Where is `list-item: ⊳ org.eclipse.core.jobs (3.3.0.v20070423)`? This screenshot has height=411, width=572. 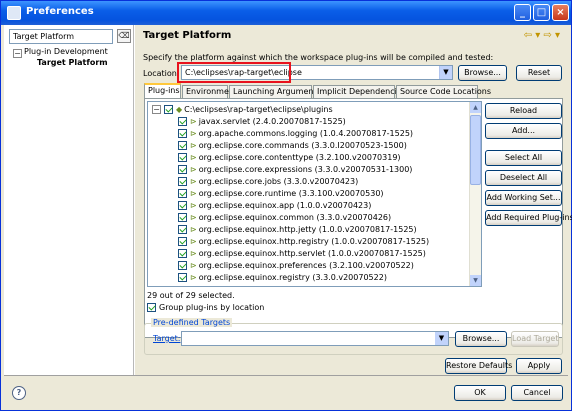 list-item: ⊳ org.eclipse.core.jobs (3.3.0.v20070423) is located at coordinates (268, 182).